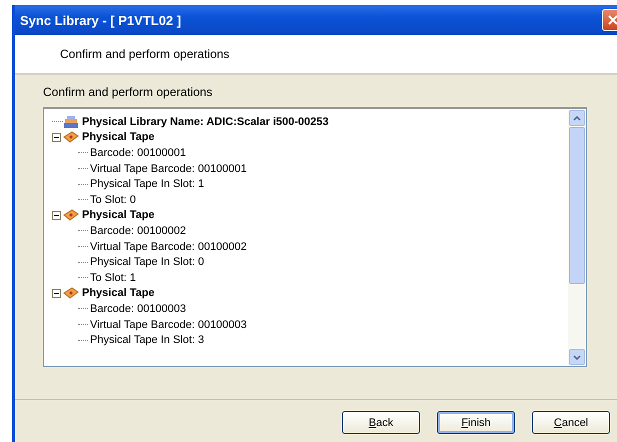  Describe the element at coordinates (147, 340) in the screenshot. I see `tree-leaf: Physical Tape In Slot: 3` at that location.